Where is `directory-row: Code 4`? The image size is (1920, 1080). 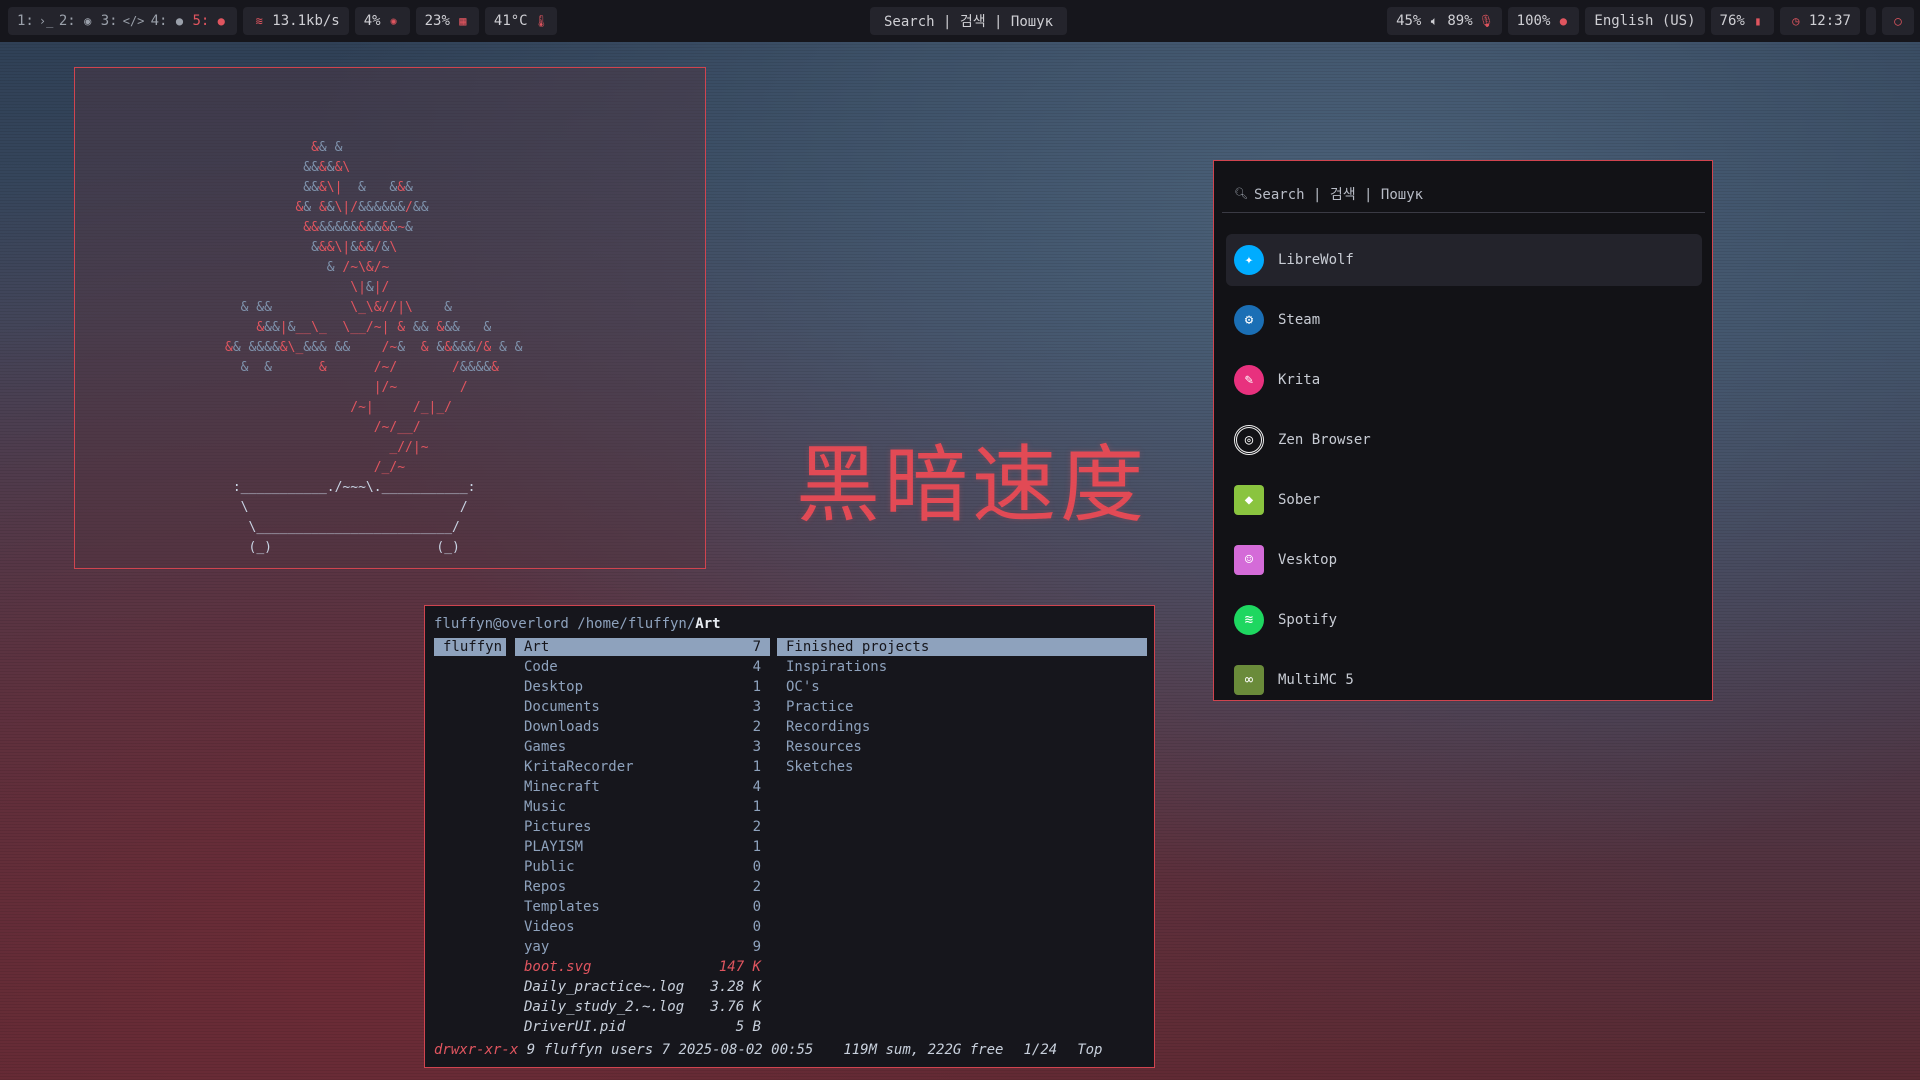 directory-row: Code 4 is located at coordinates (642, 668).